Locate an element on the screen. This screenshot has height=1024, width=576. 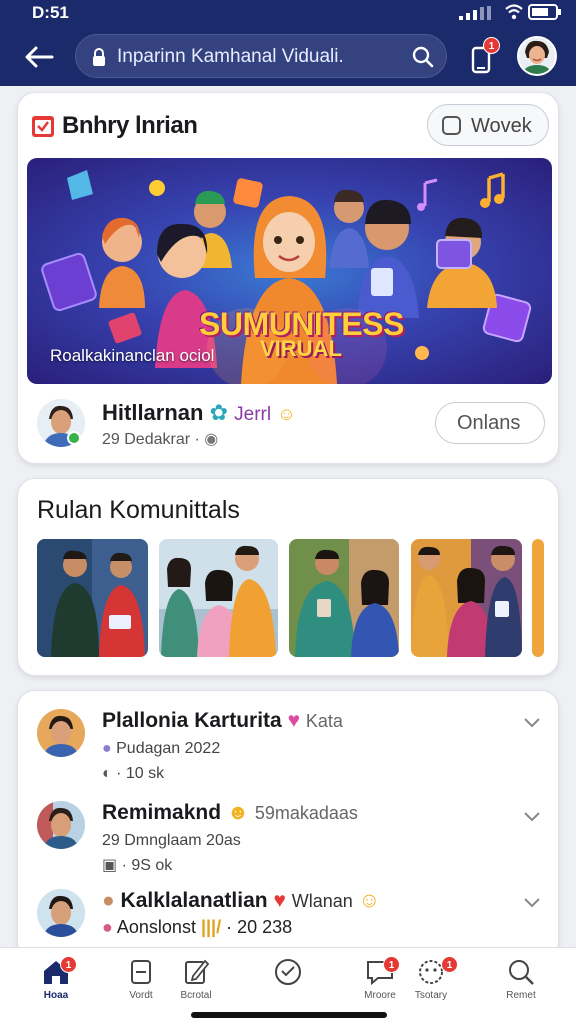
search-bar: Inparinn Kamhanal Viduali. is located at coordinates (261, 56).